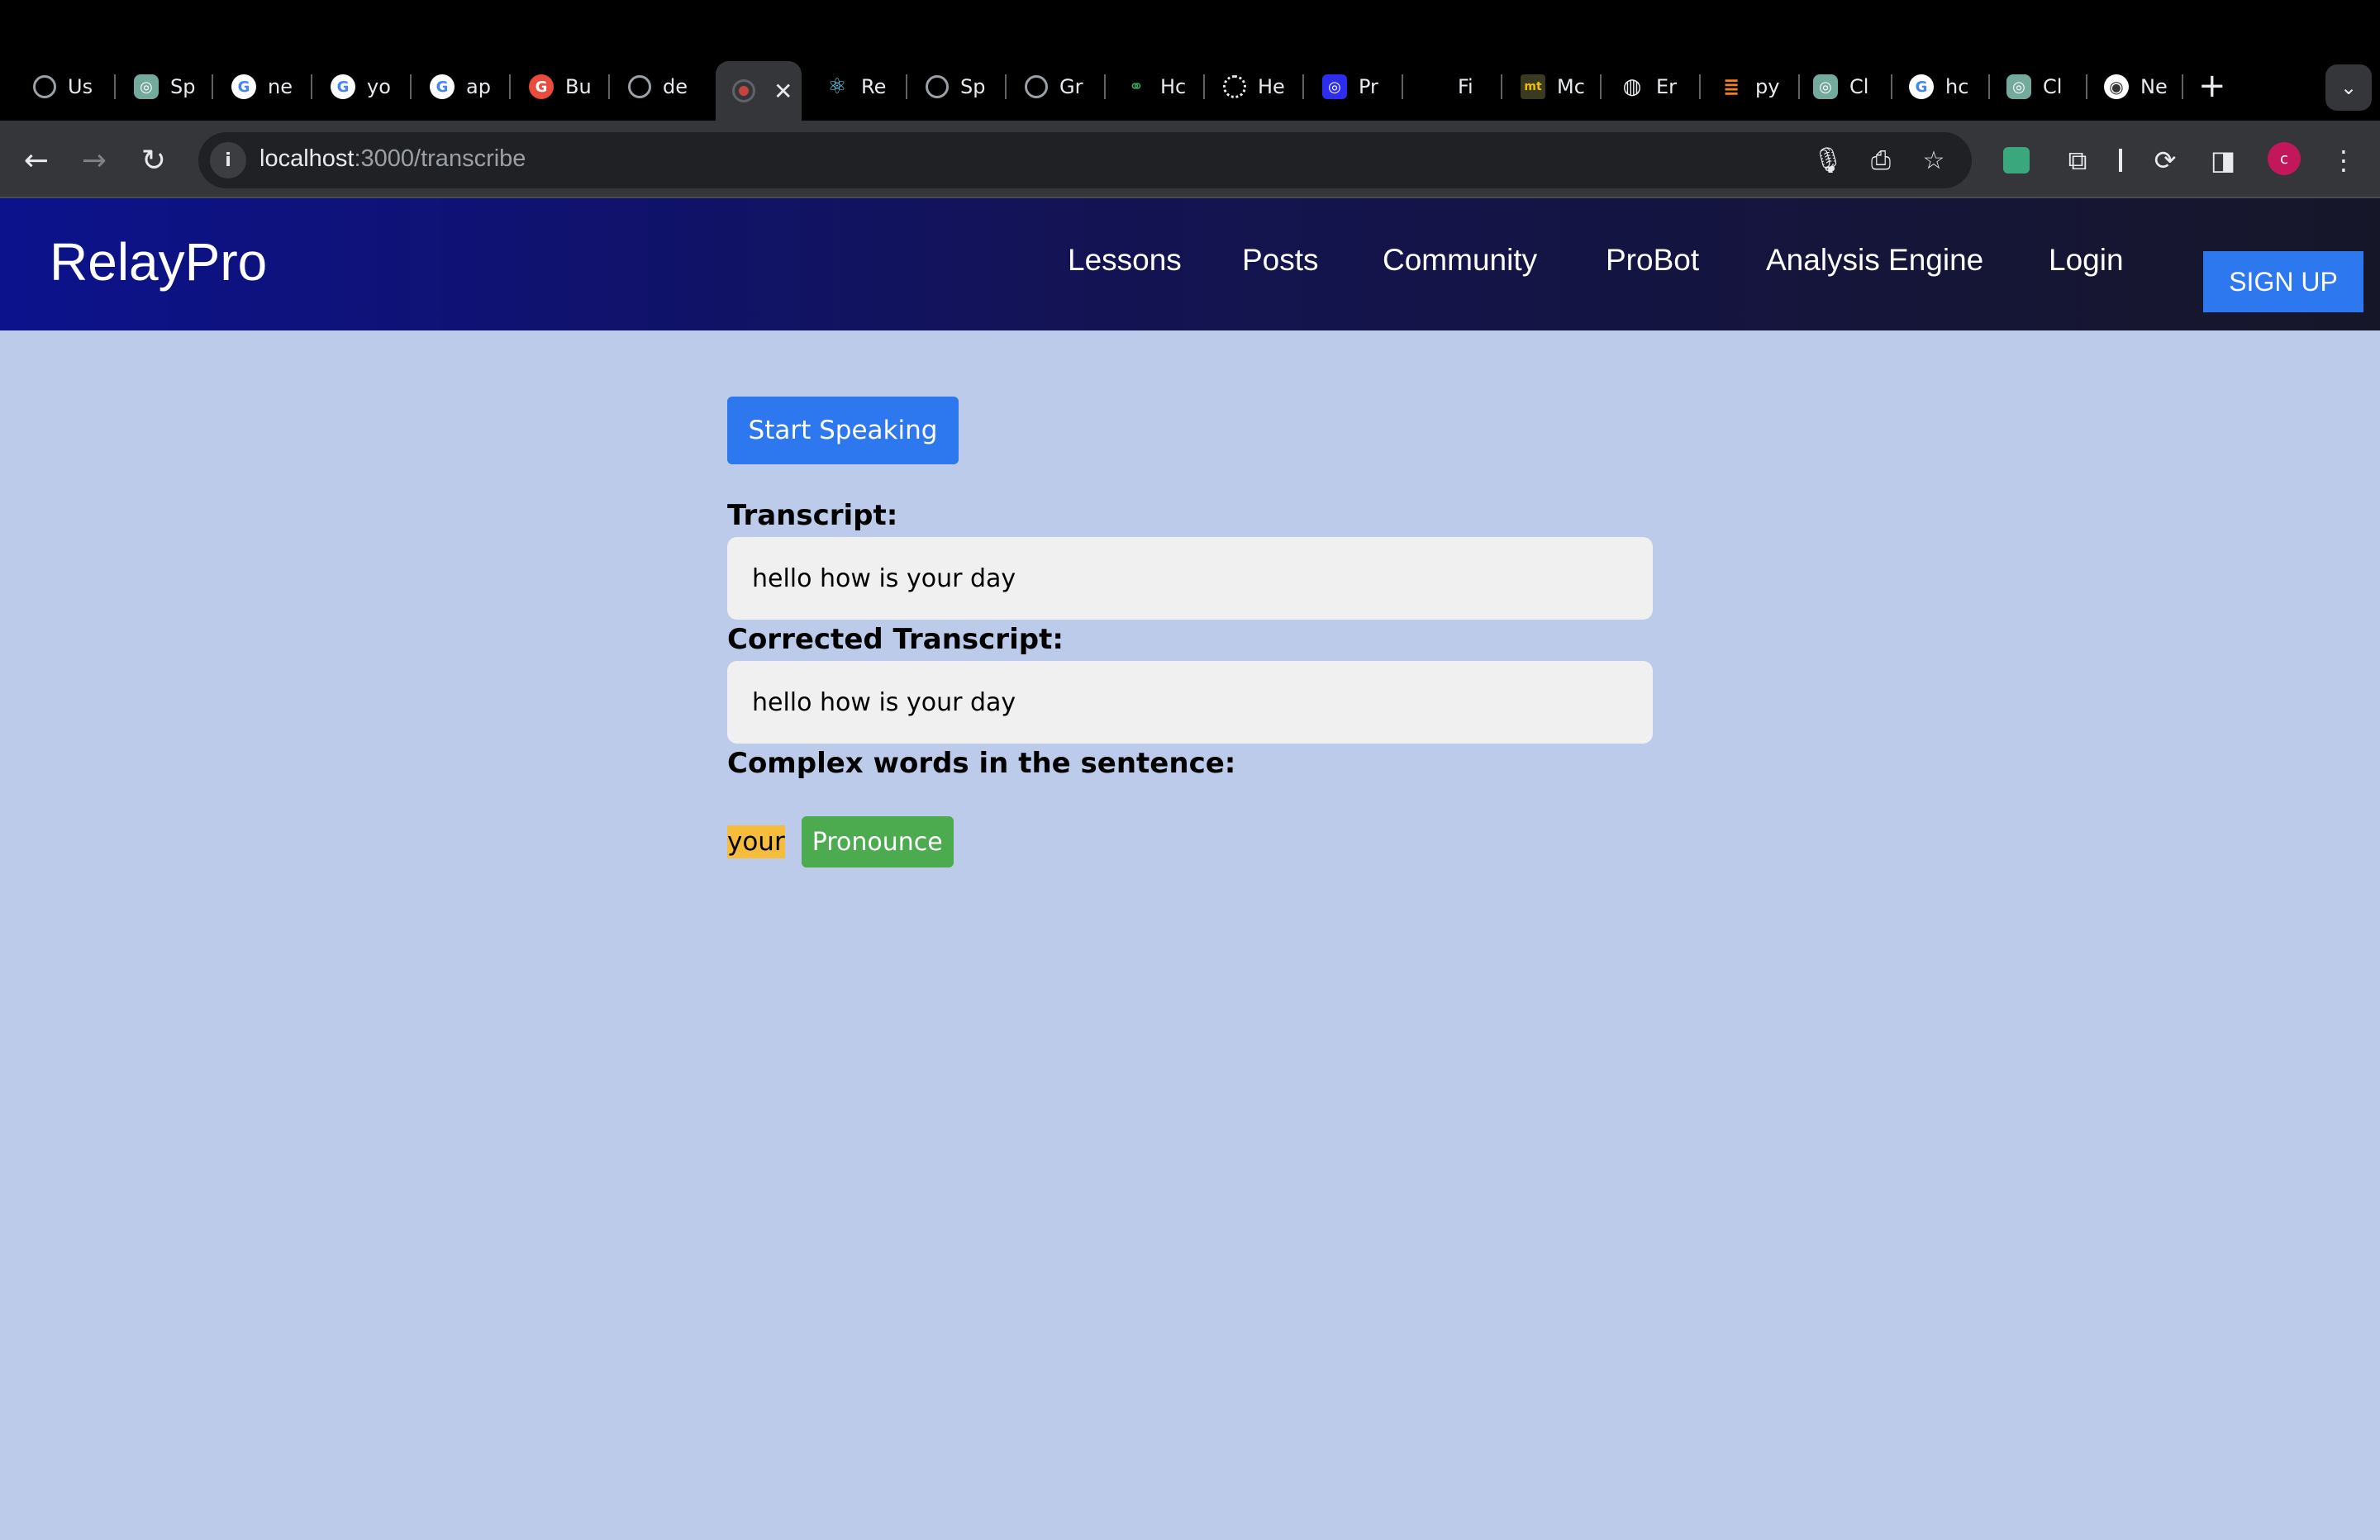  What do you see at coordinates (1234, 86) in the screenshot?
I see `loading-icon` at bounding box center [1234, 86].